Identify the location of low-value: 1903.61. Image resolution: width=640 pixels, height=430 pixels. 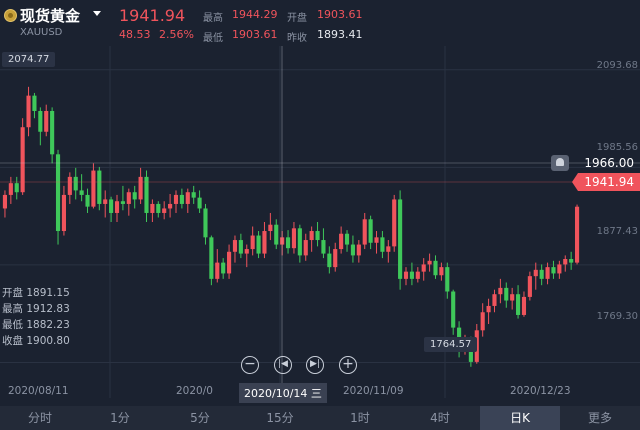
(255, 34).